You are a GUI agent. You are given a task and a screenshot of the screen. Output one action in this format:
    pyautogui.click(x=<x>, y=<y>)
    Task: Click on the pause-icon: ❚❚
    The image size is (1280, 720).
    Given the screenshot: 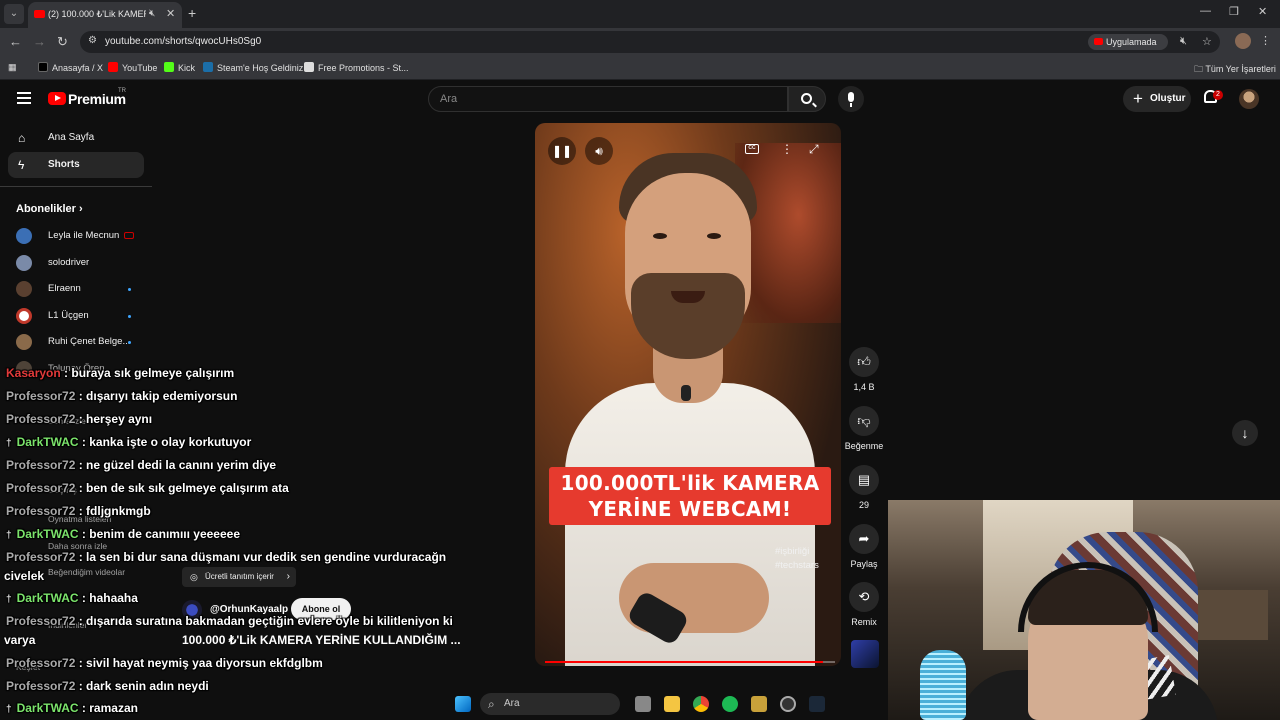 What is the action you would take?
    pyautogui.click(x=562, y=151)
    